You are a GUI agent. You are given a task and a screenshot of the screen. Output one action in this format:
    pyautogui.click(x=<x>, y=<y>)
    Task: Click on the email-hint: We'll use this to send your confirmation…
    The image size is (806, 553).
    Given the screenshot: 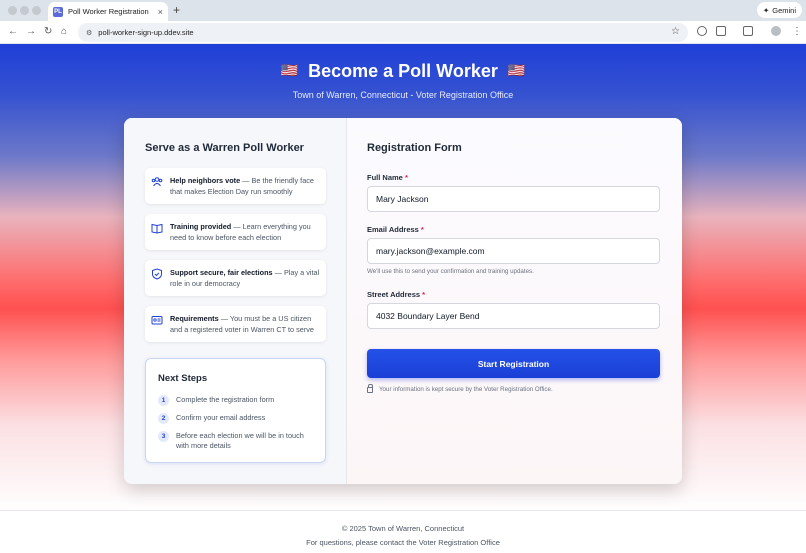 What is the action you would take?
    pyautogui.click(x=450, y=271)
    